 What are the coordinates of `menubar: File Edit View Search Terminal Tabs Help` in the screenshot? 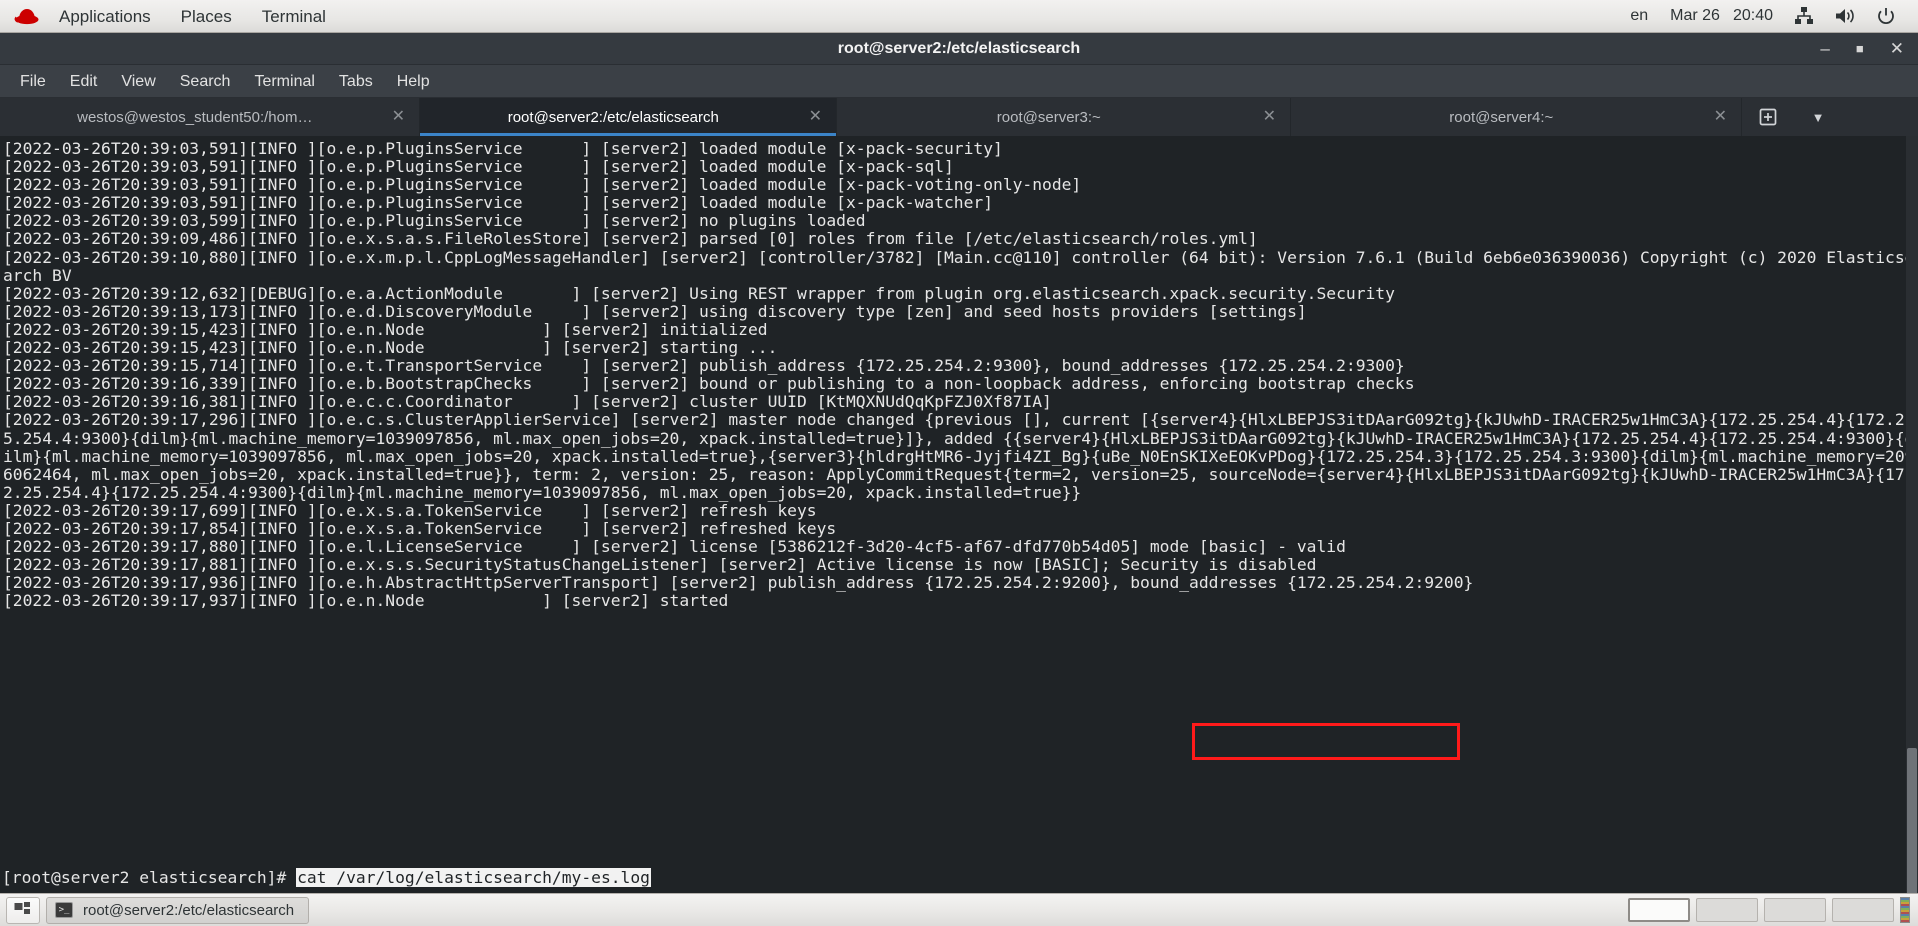 It's located at (959, 81).